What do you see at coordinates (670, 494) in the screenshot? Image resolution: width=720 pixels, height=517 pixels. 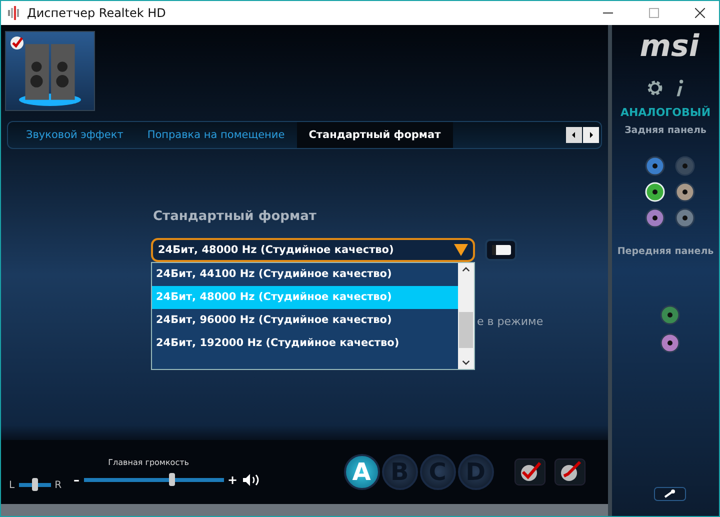 I see `wrench-icon` at bounding box center [670, 494].